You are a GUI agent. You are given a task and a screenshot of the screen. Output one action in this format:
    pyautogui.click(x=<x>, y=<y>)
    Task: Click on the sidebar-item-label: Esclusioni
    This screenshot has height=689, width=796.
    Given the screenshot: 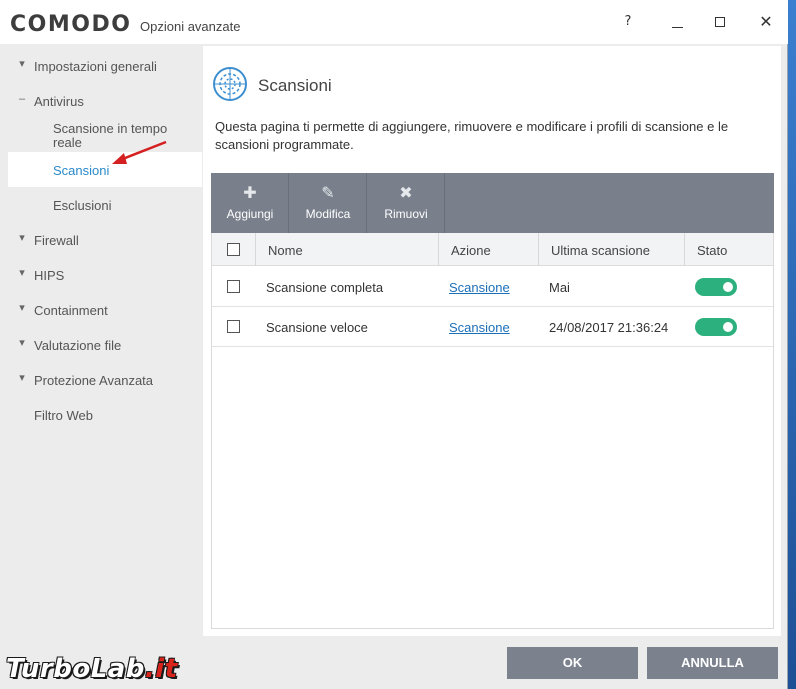 What is the action you would take?
    pyautogui.click(x=82, y=205)
    